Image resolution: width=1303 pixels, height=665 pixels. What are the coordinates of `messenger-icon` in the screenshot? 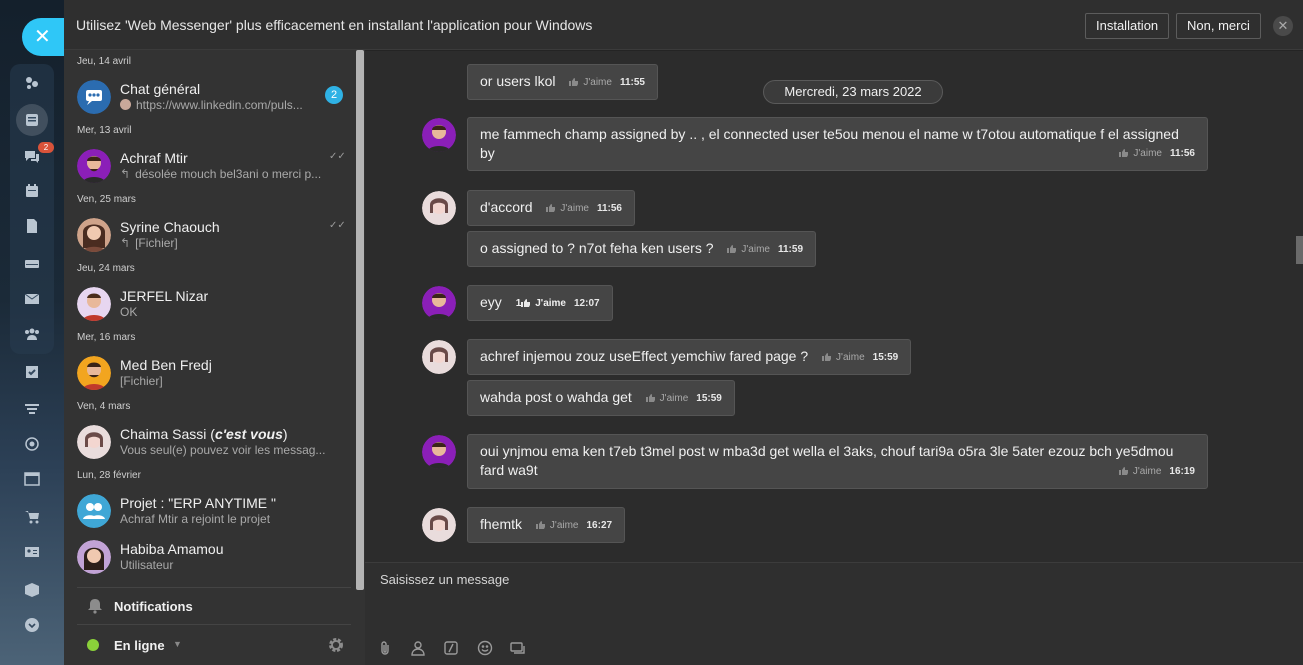 It's located at (32, 120).